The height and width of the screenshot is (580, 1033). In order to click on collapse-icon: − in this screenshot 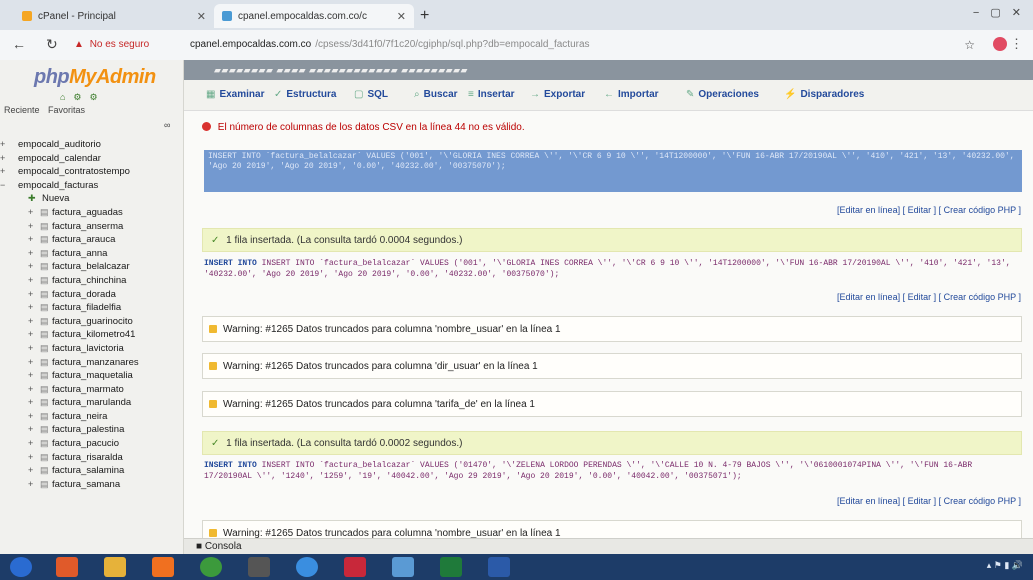, I will do `click(2, 186)`.